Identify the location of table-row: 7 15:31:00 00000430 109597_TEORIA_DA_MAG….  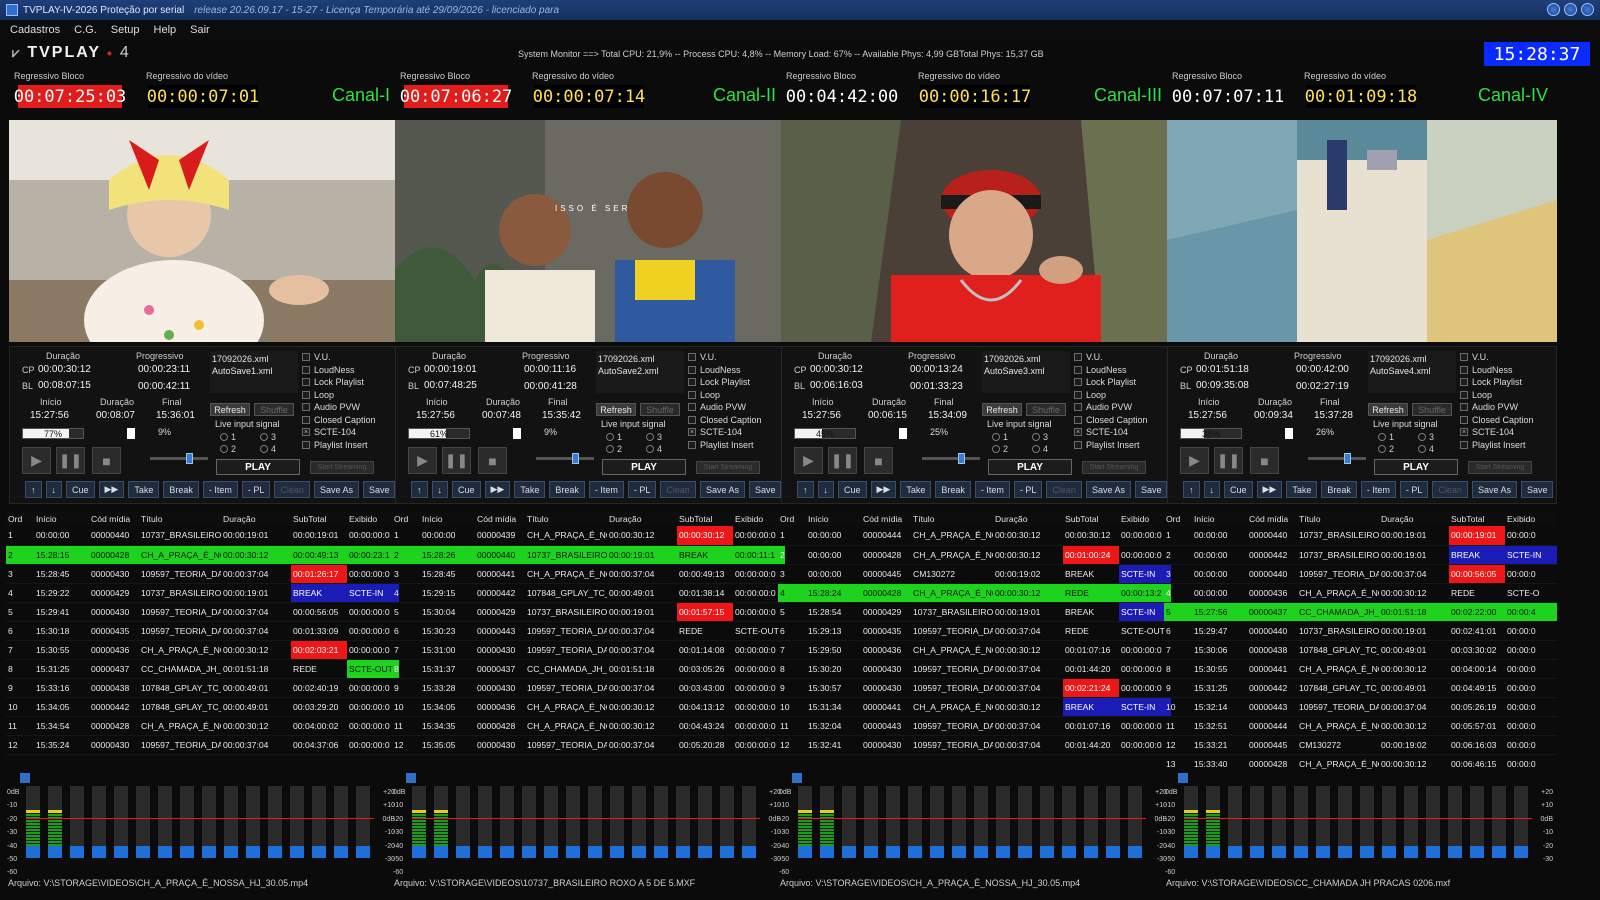
(588, 650).